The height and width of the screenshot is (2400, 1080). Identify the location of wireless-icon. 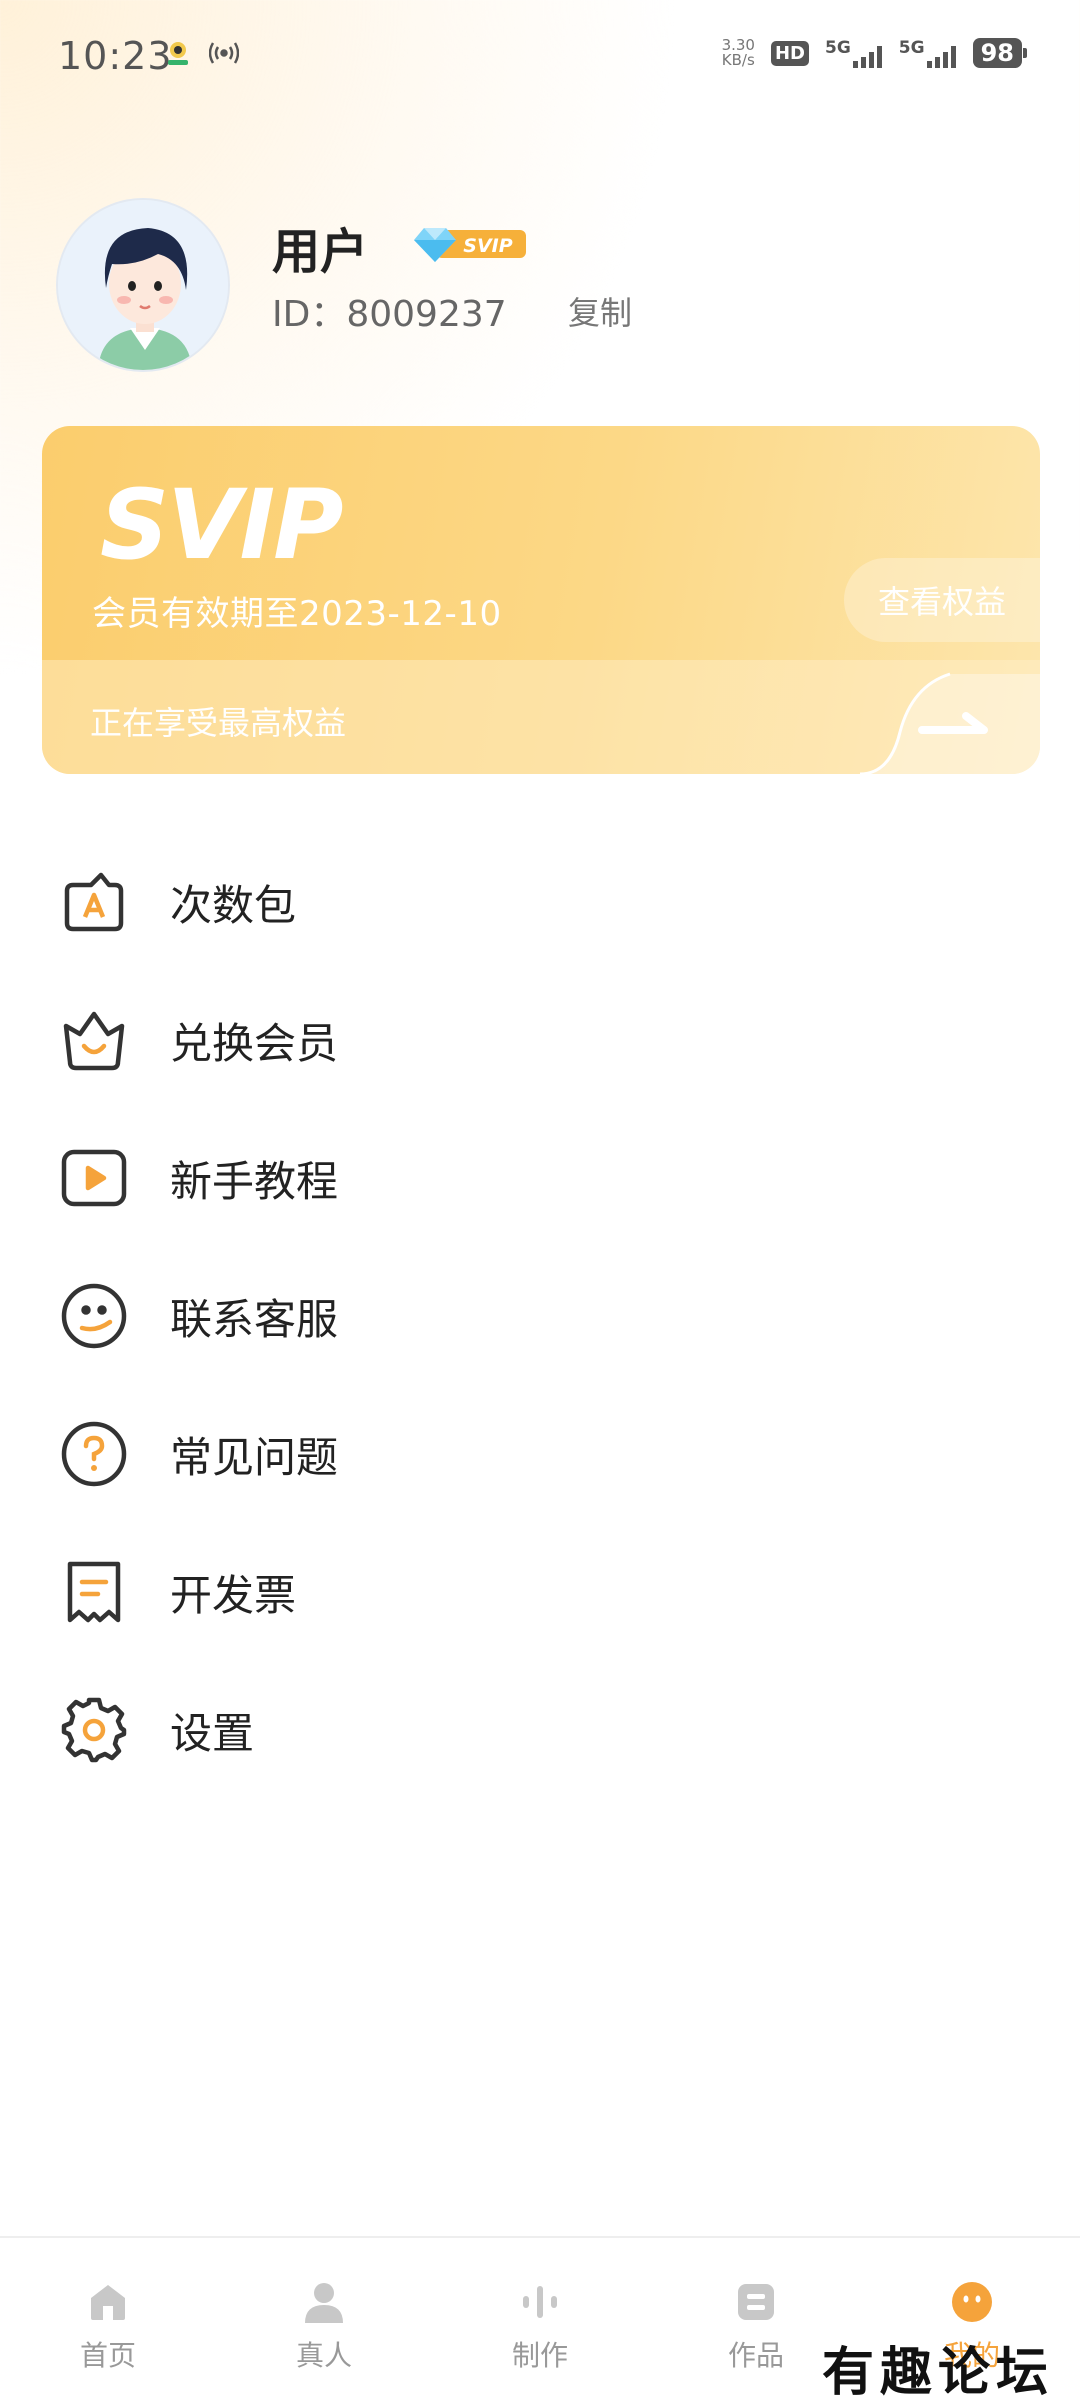
(224, 55).